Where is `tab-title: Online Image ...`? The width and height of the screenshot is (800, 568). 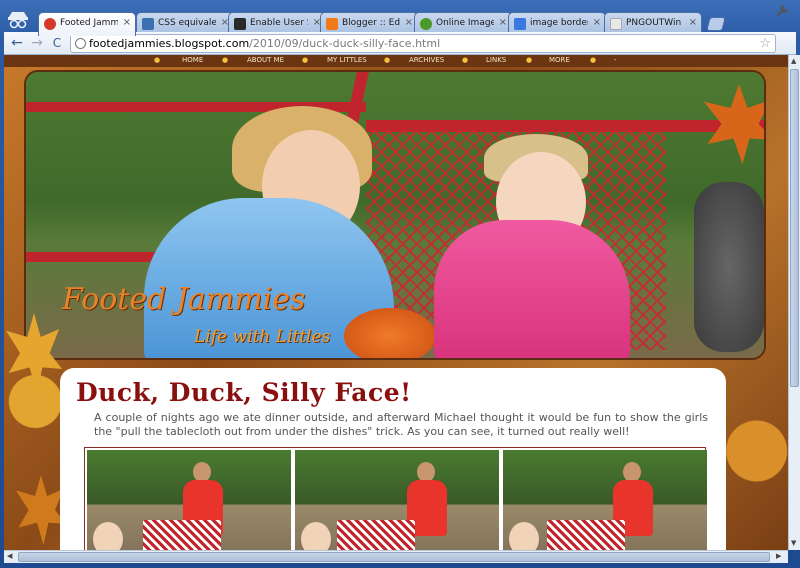 tab-title: Online Image ... is located at coordinates (465, 23).